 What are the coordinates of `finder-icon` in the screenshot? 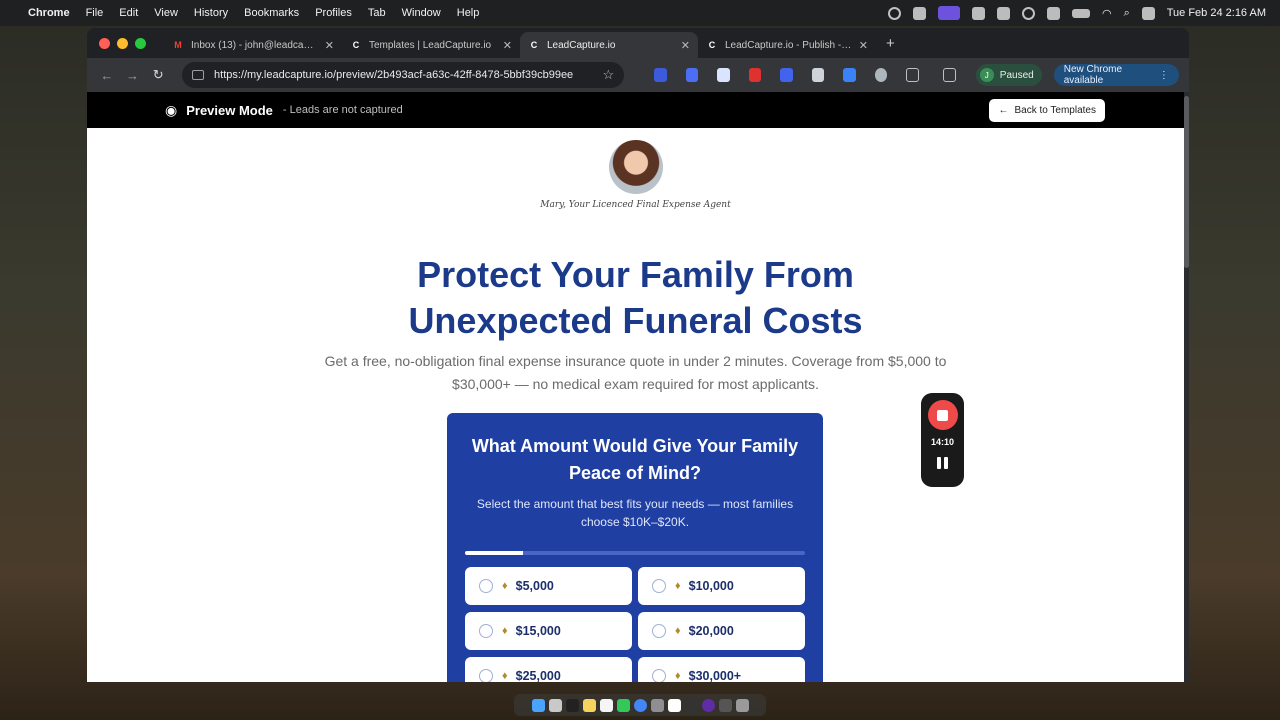 It's located at (538, 705).